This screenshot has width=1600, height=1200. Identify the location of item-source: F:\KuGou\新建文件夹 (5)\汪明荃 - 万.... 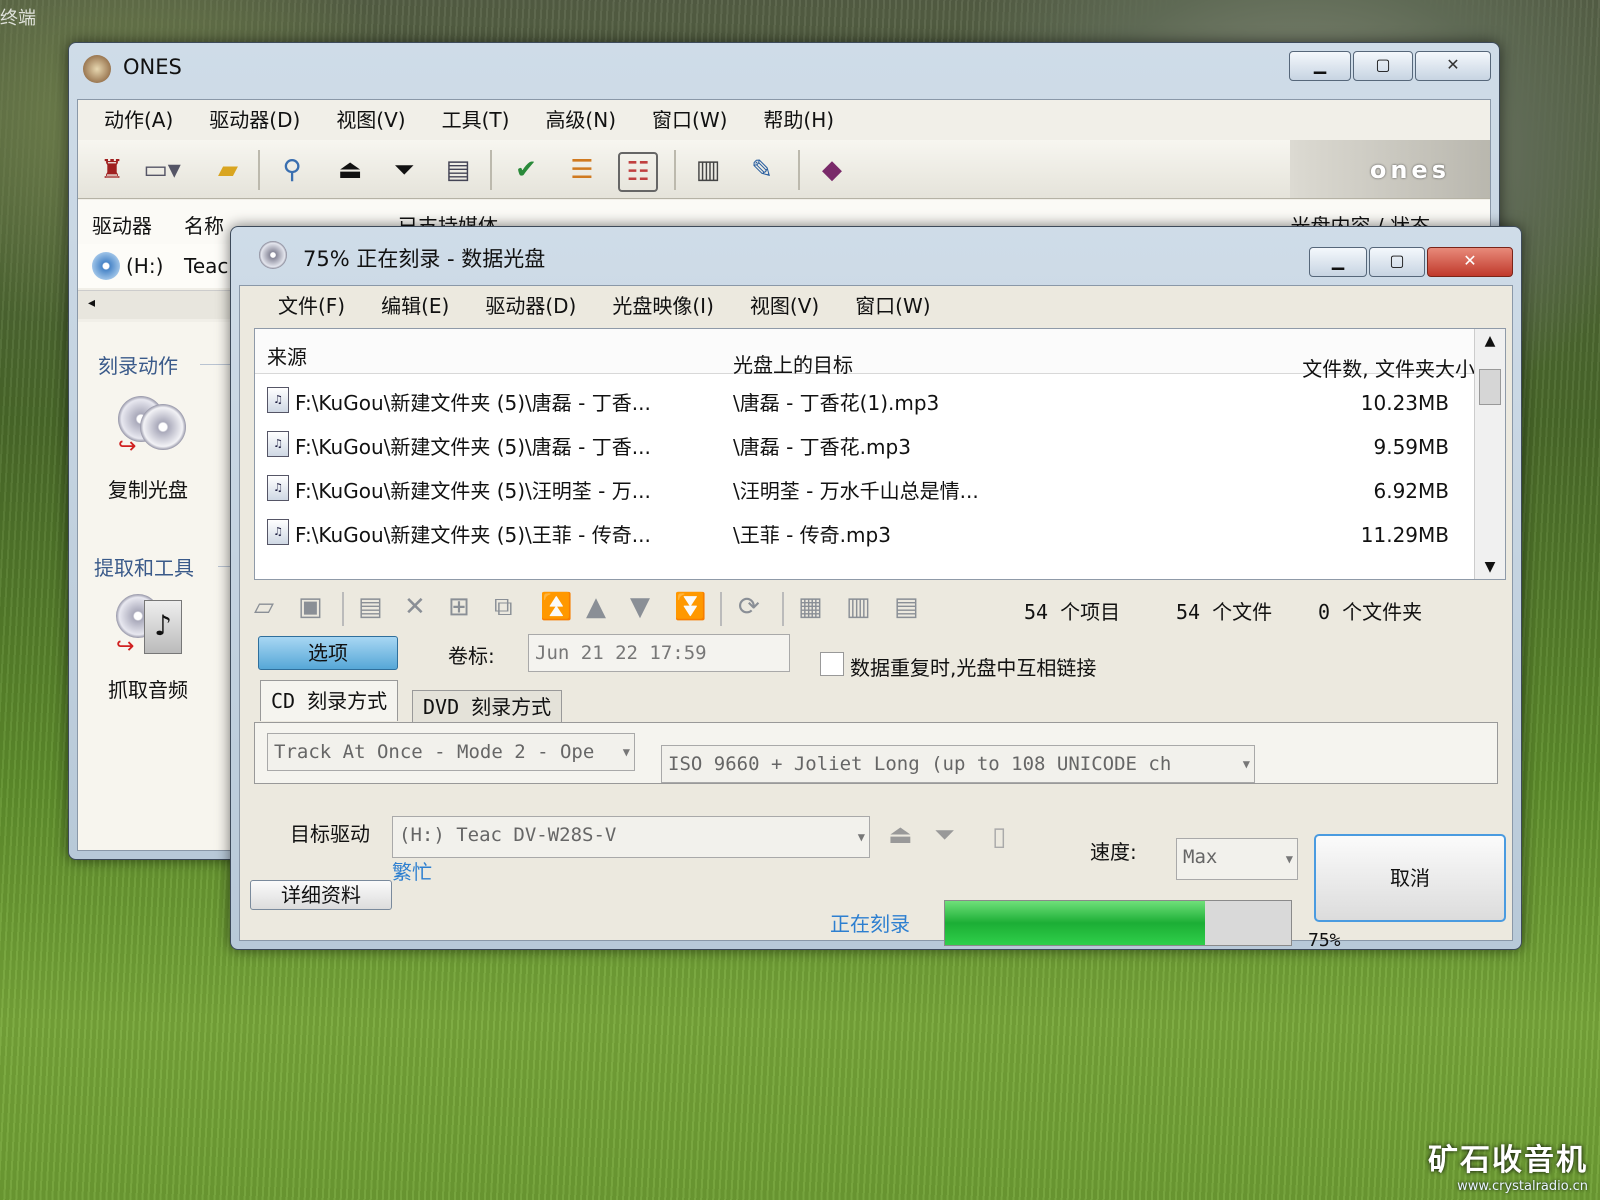
(473, 491).